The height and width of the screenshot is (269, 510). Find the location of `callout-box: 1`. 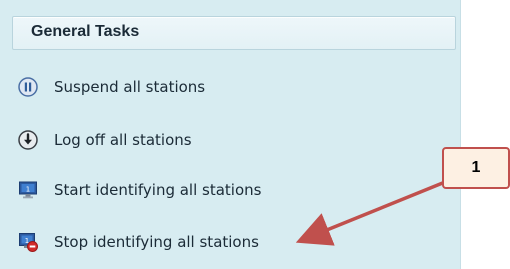

callout-box: 1 is located at coordinates (476, 168).